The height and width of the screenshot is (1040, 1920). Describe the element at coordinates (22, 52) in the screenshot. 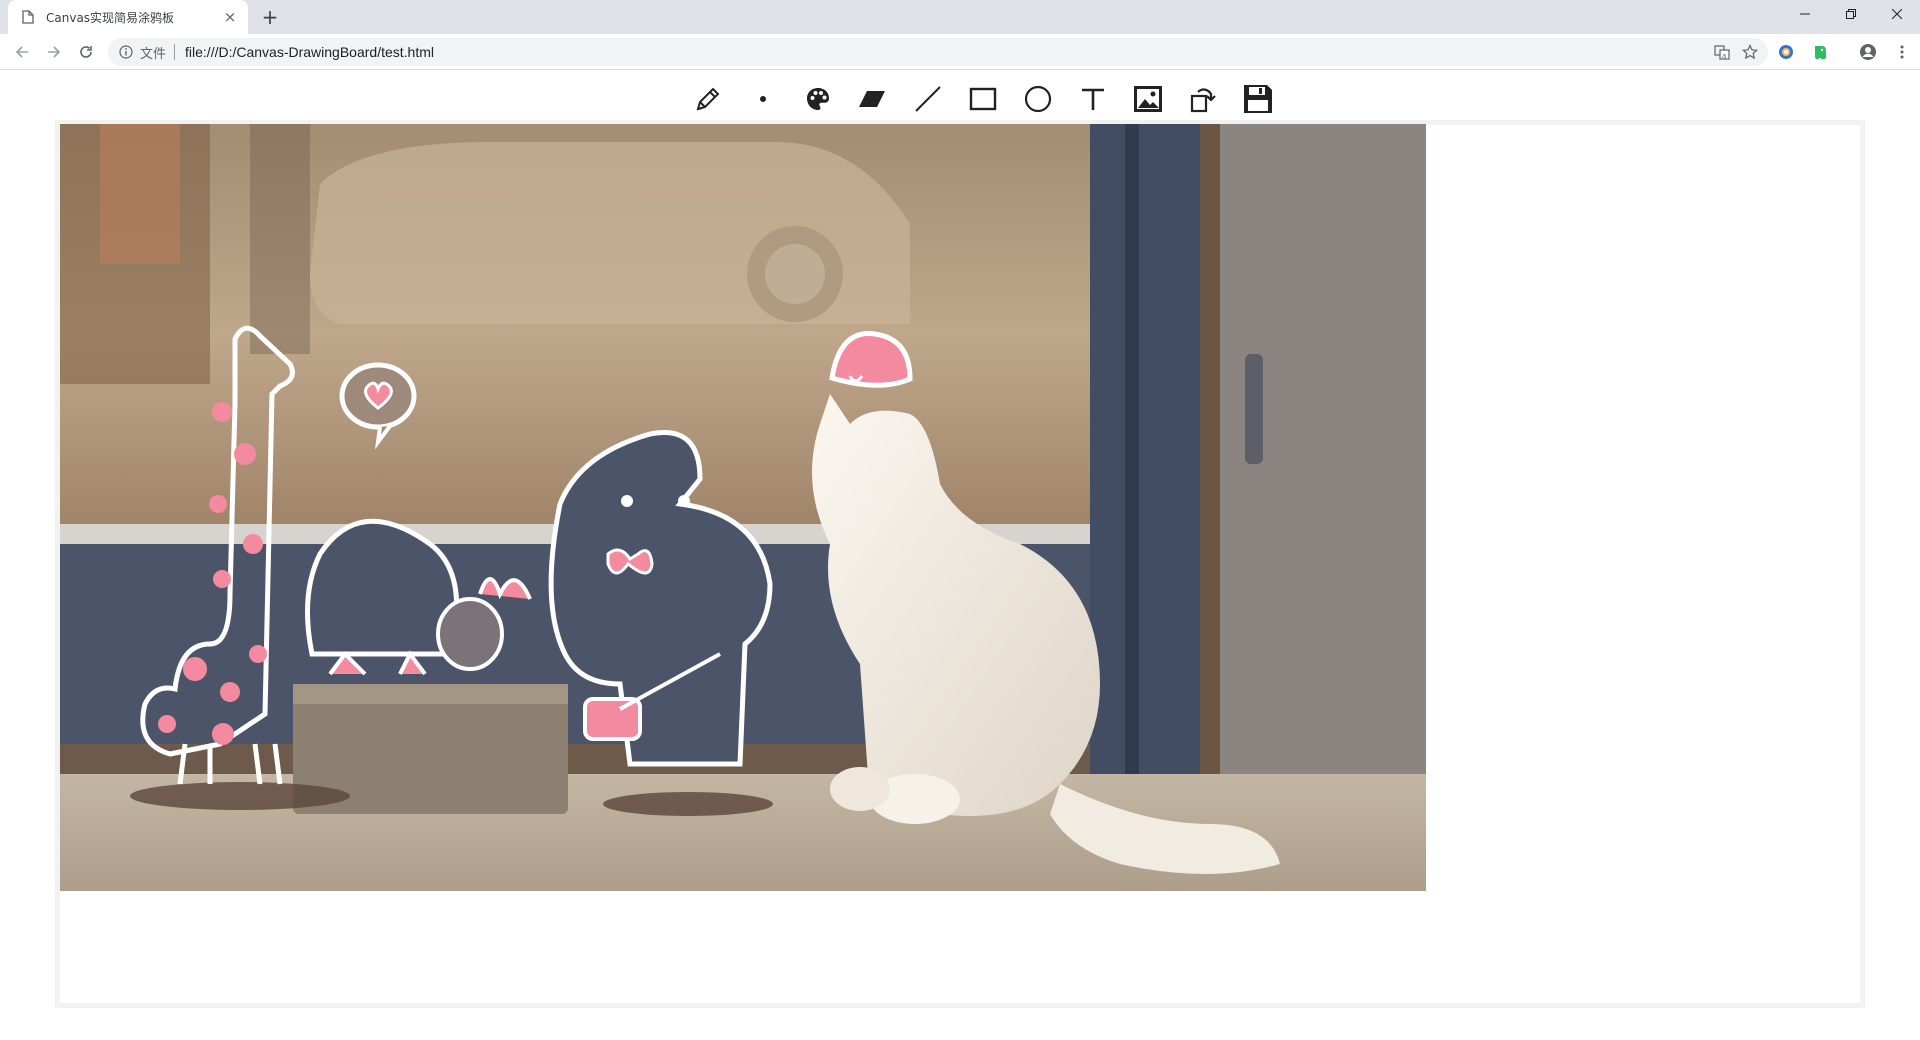

I see `back-icon` at that location.